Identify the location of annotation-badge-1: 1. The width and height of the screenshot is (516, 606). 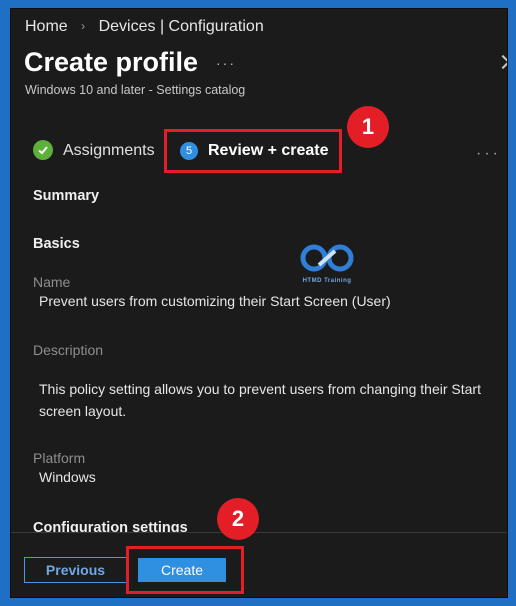
(368, 127).